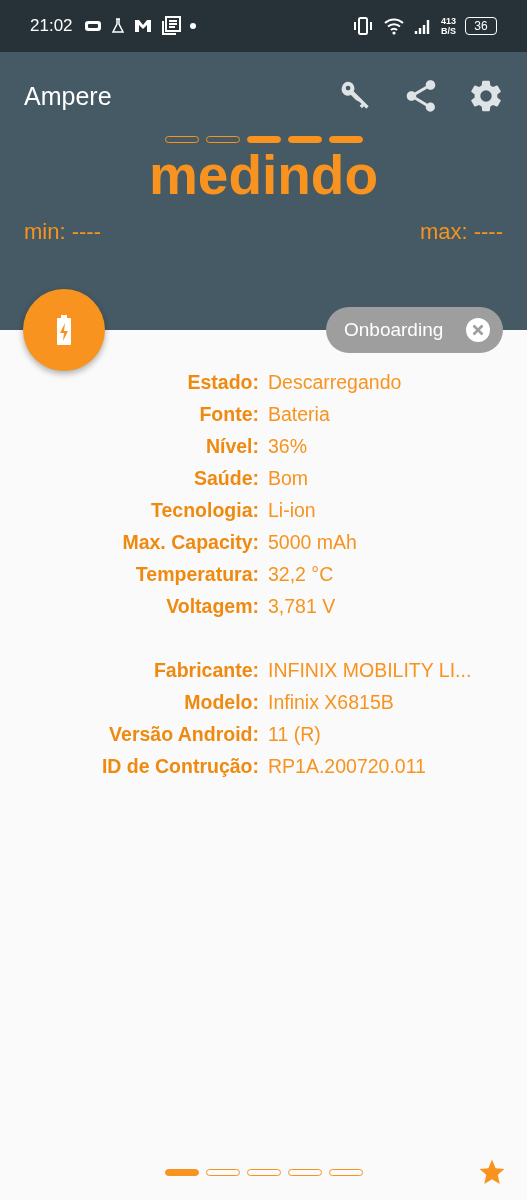 The height and width of the screenshot is (1200, 527). Describe the element at coordinates (313, 542) in the screenshot. I see `info-value: 5000 mAh` at that location.